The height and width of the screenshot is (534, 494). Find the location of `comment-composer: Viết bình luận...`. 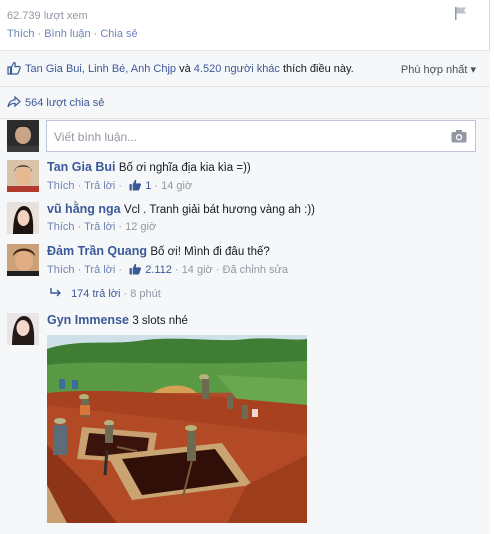

comment-composer: Viết bình luận... is located at coordinates (245, 138).